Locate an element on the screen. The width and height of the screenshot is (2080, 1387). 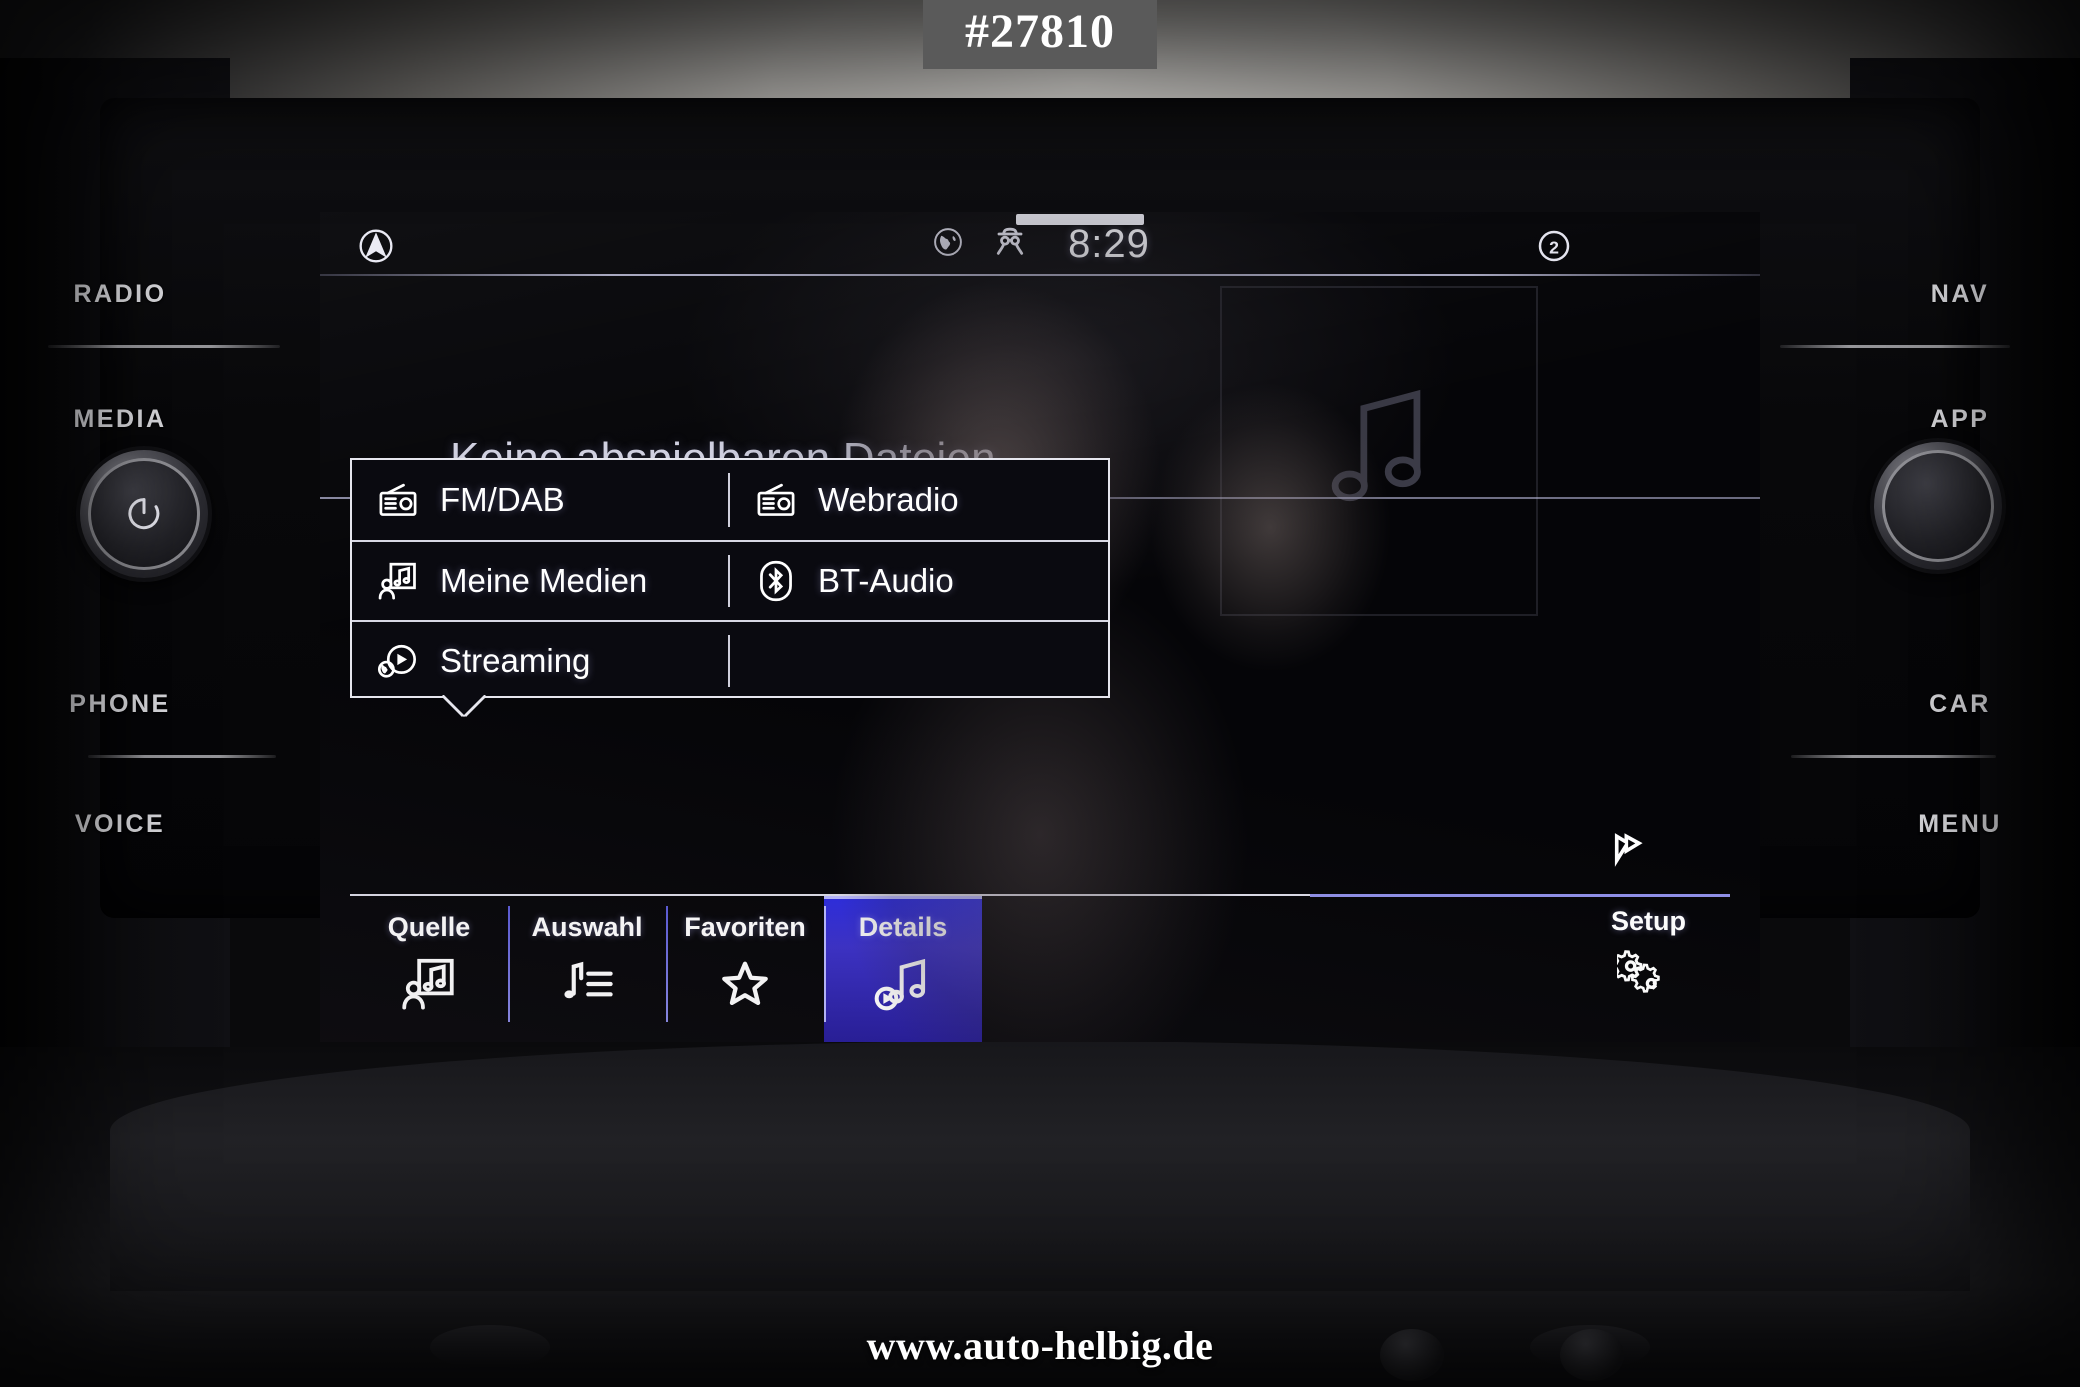
profile-badge: 2 is located at coordinates (1554, 248).